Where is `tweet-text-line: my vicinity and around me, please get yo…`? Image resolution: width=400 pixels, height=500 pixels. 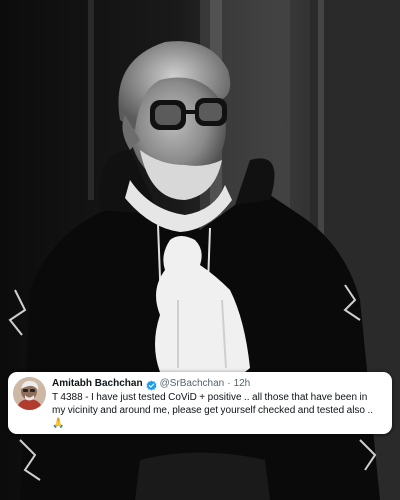 tweet-text-line: my vicinity and around me, please get yo… is located at coordinates (213, 410).